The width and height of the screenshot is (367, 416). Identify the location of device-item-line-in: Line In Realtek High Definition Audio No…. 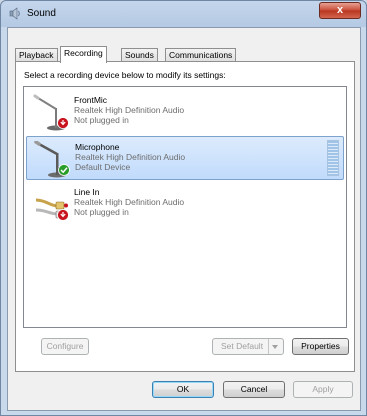
(185, 204).